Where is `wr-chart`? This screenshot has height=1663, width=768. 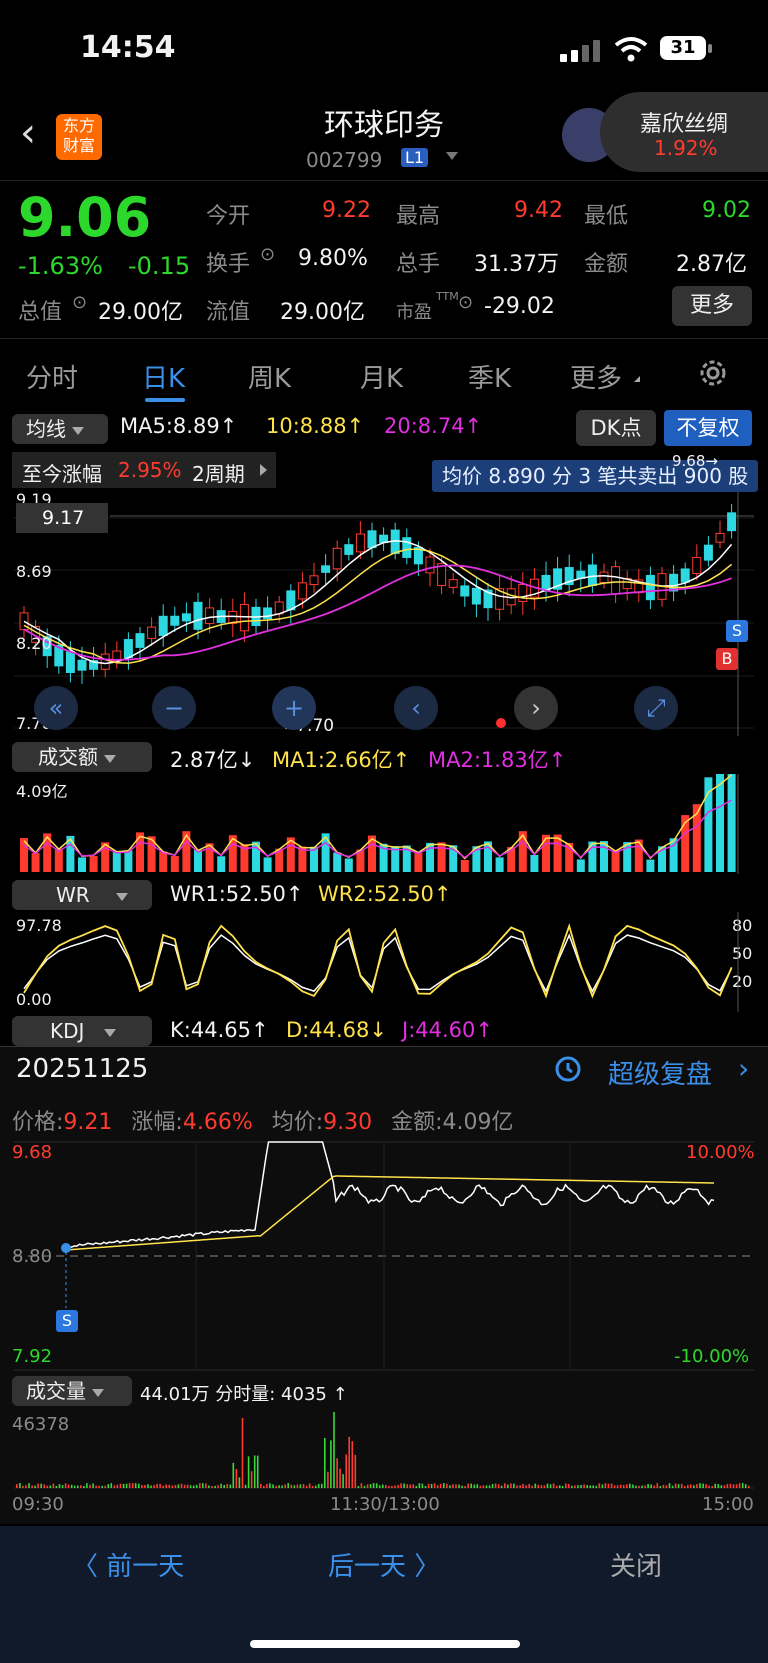 wr-chart is located at coordinates (384, 962).